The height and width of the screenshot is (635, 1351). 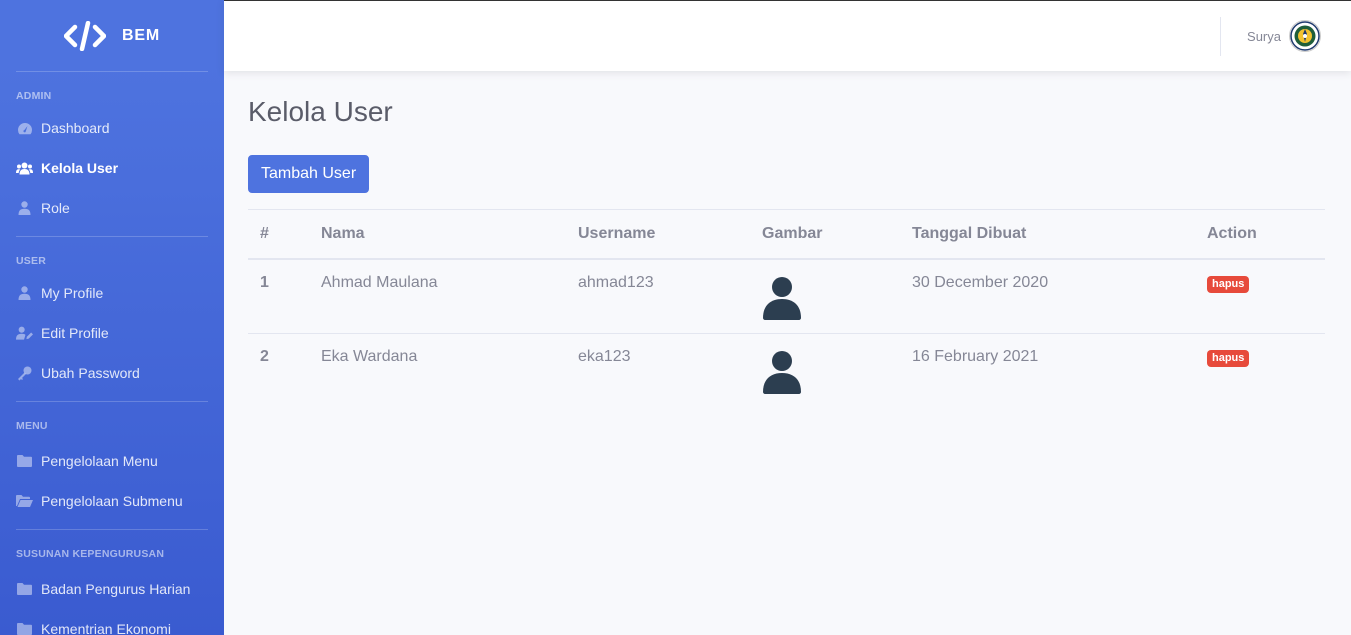 I want to click on sidebar-item-label: Pengelolaan Menu, so click(x=99, y=461).